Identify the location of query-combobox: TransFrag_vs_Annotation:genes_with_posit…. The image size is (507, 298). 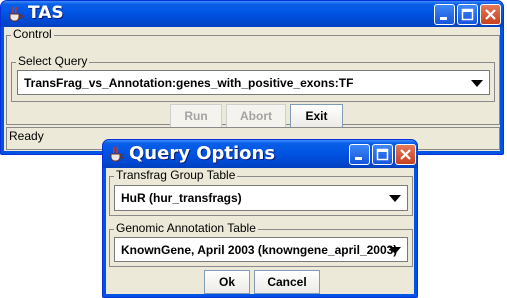
(253, 82).